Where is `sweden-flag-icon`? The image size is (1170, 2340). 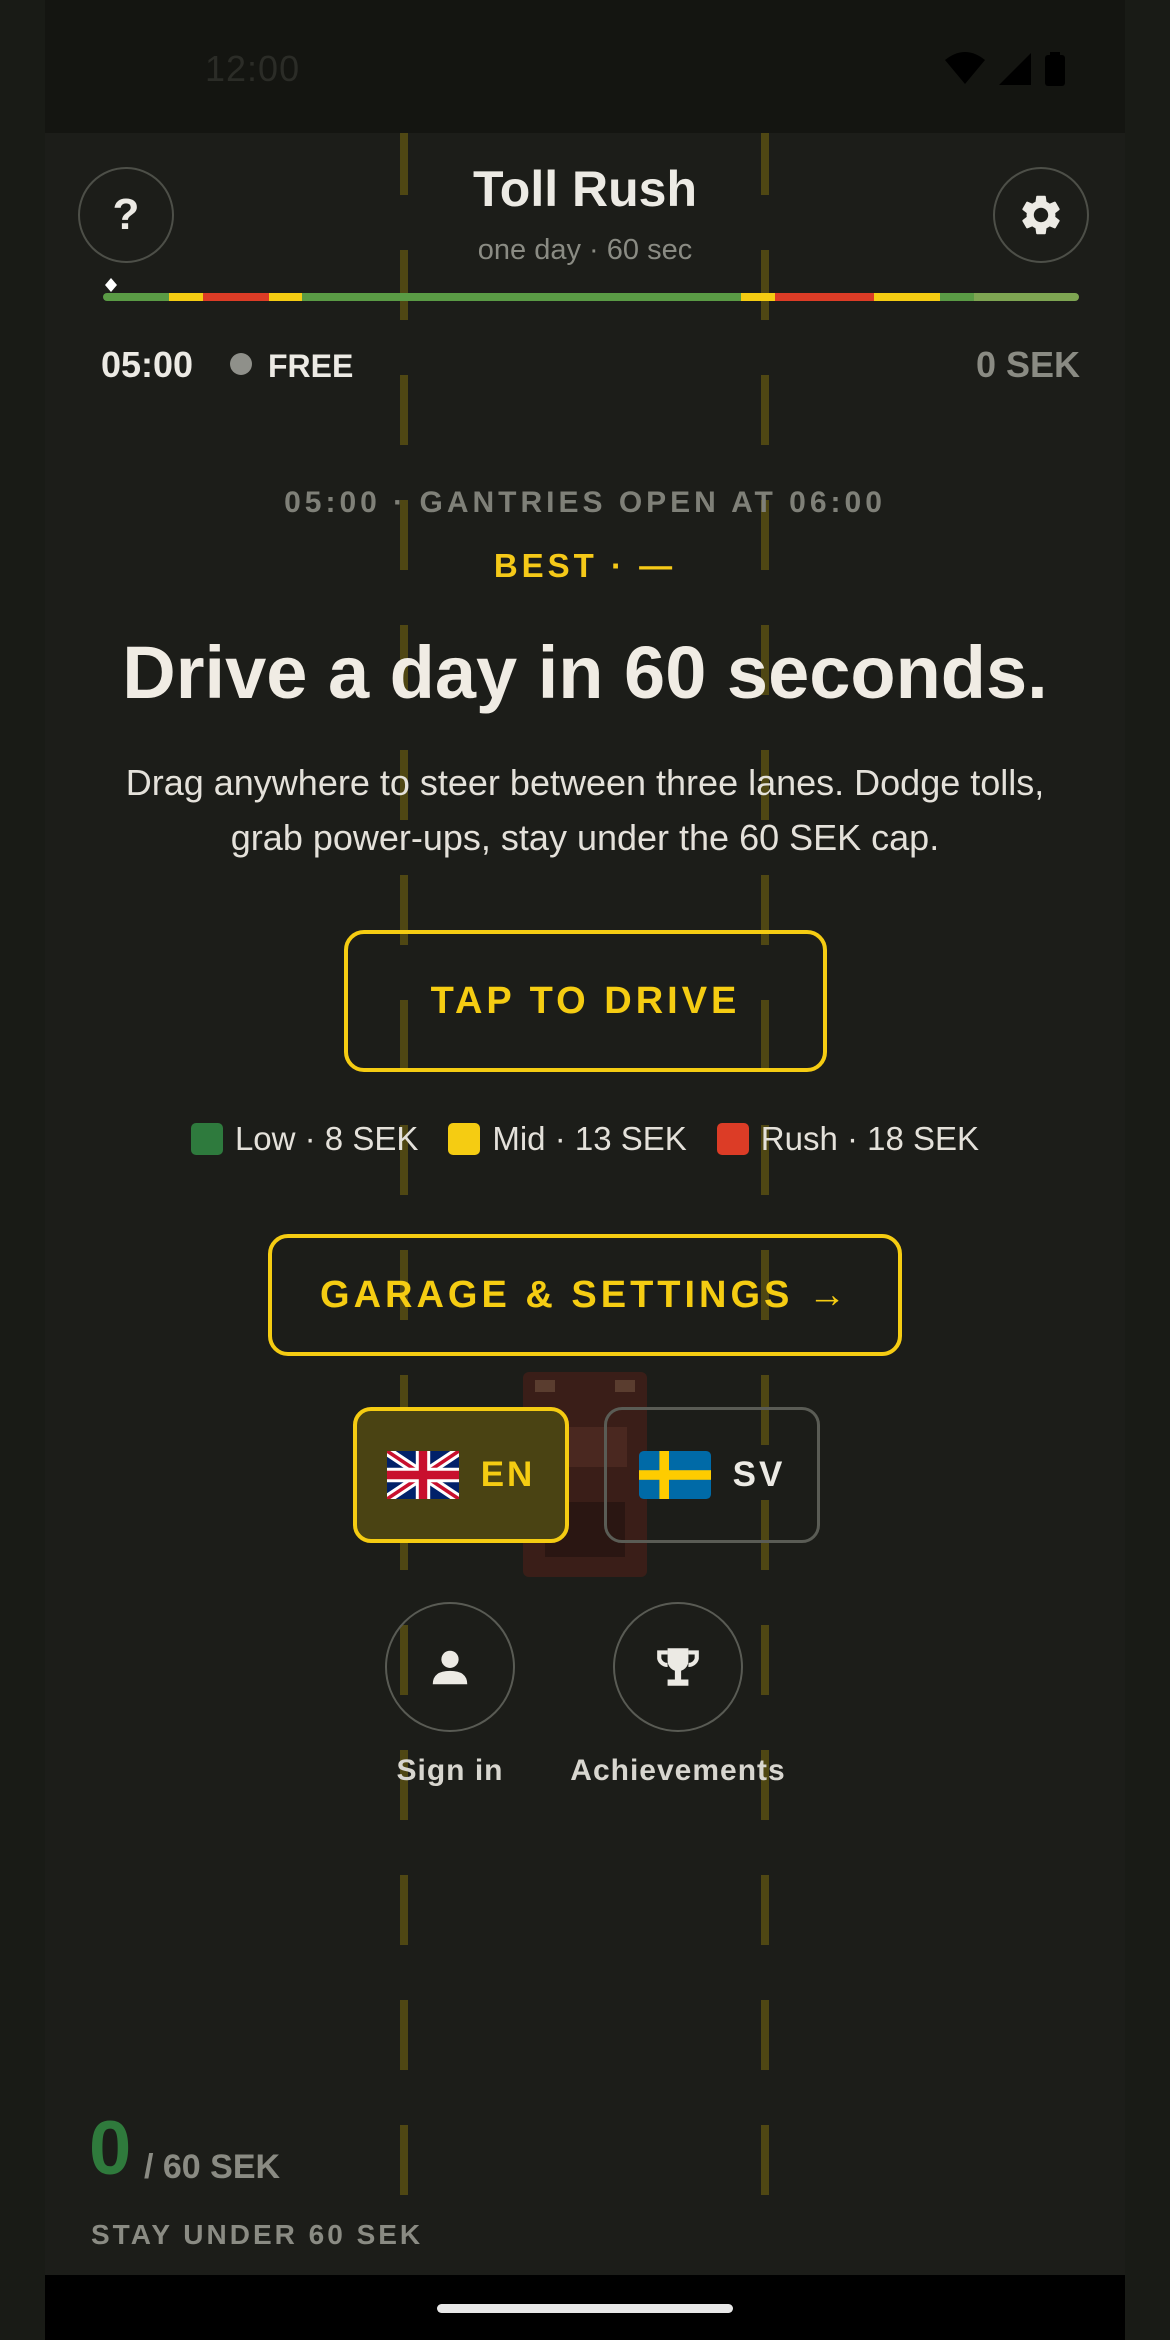
sweden-flag-icon is located at coordinates (674, 1475).